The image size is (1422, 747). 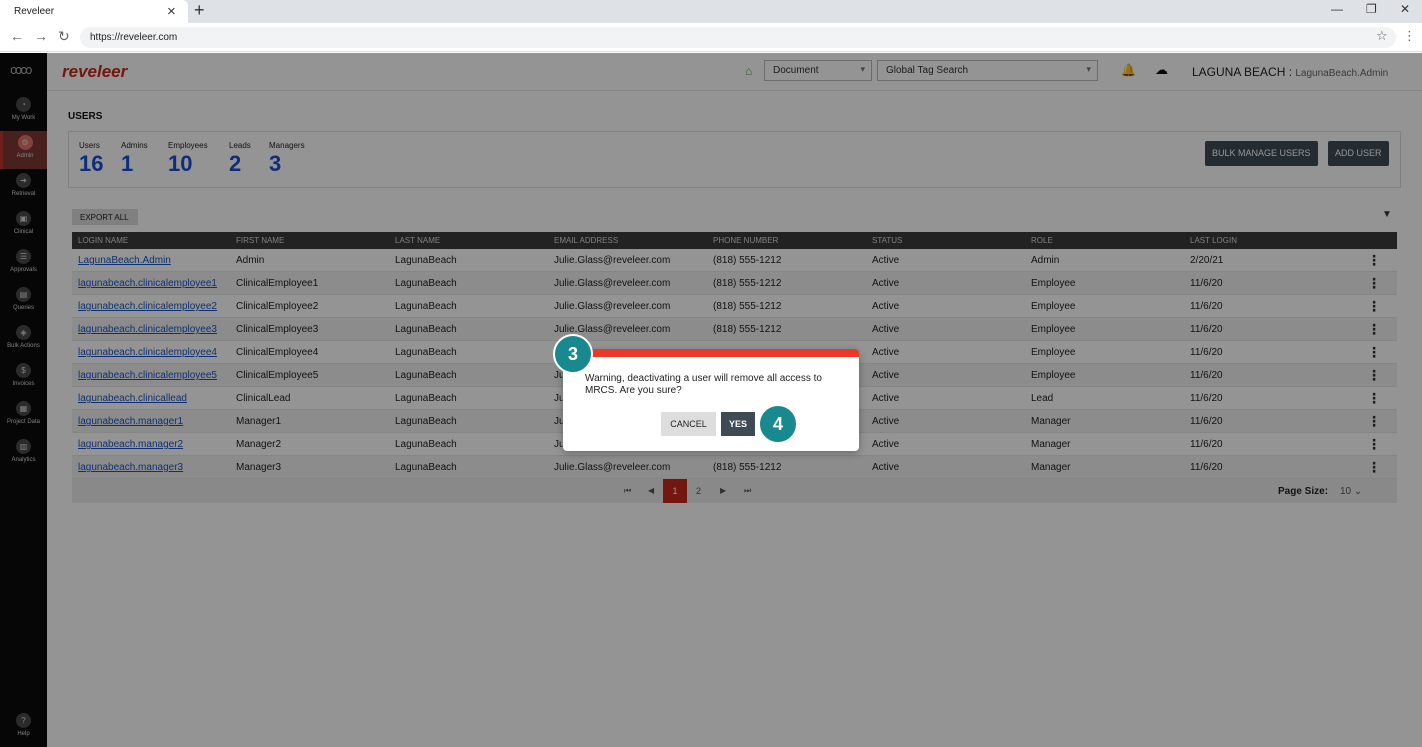 I want to click on browser-tab: Reveleer ×, so click(x=94, y=11).